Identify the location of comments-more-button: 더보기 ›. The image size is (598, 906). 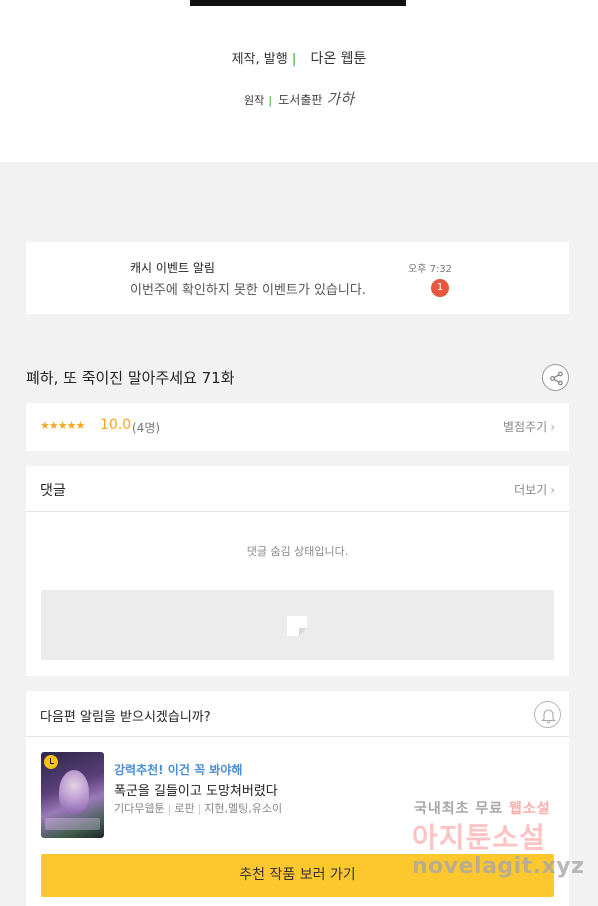
(534, 489).